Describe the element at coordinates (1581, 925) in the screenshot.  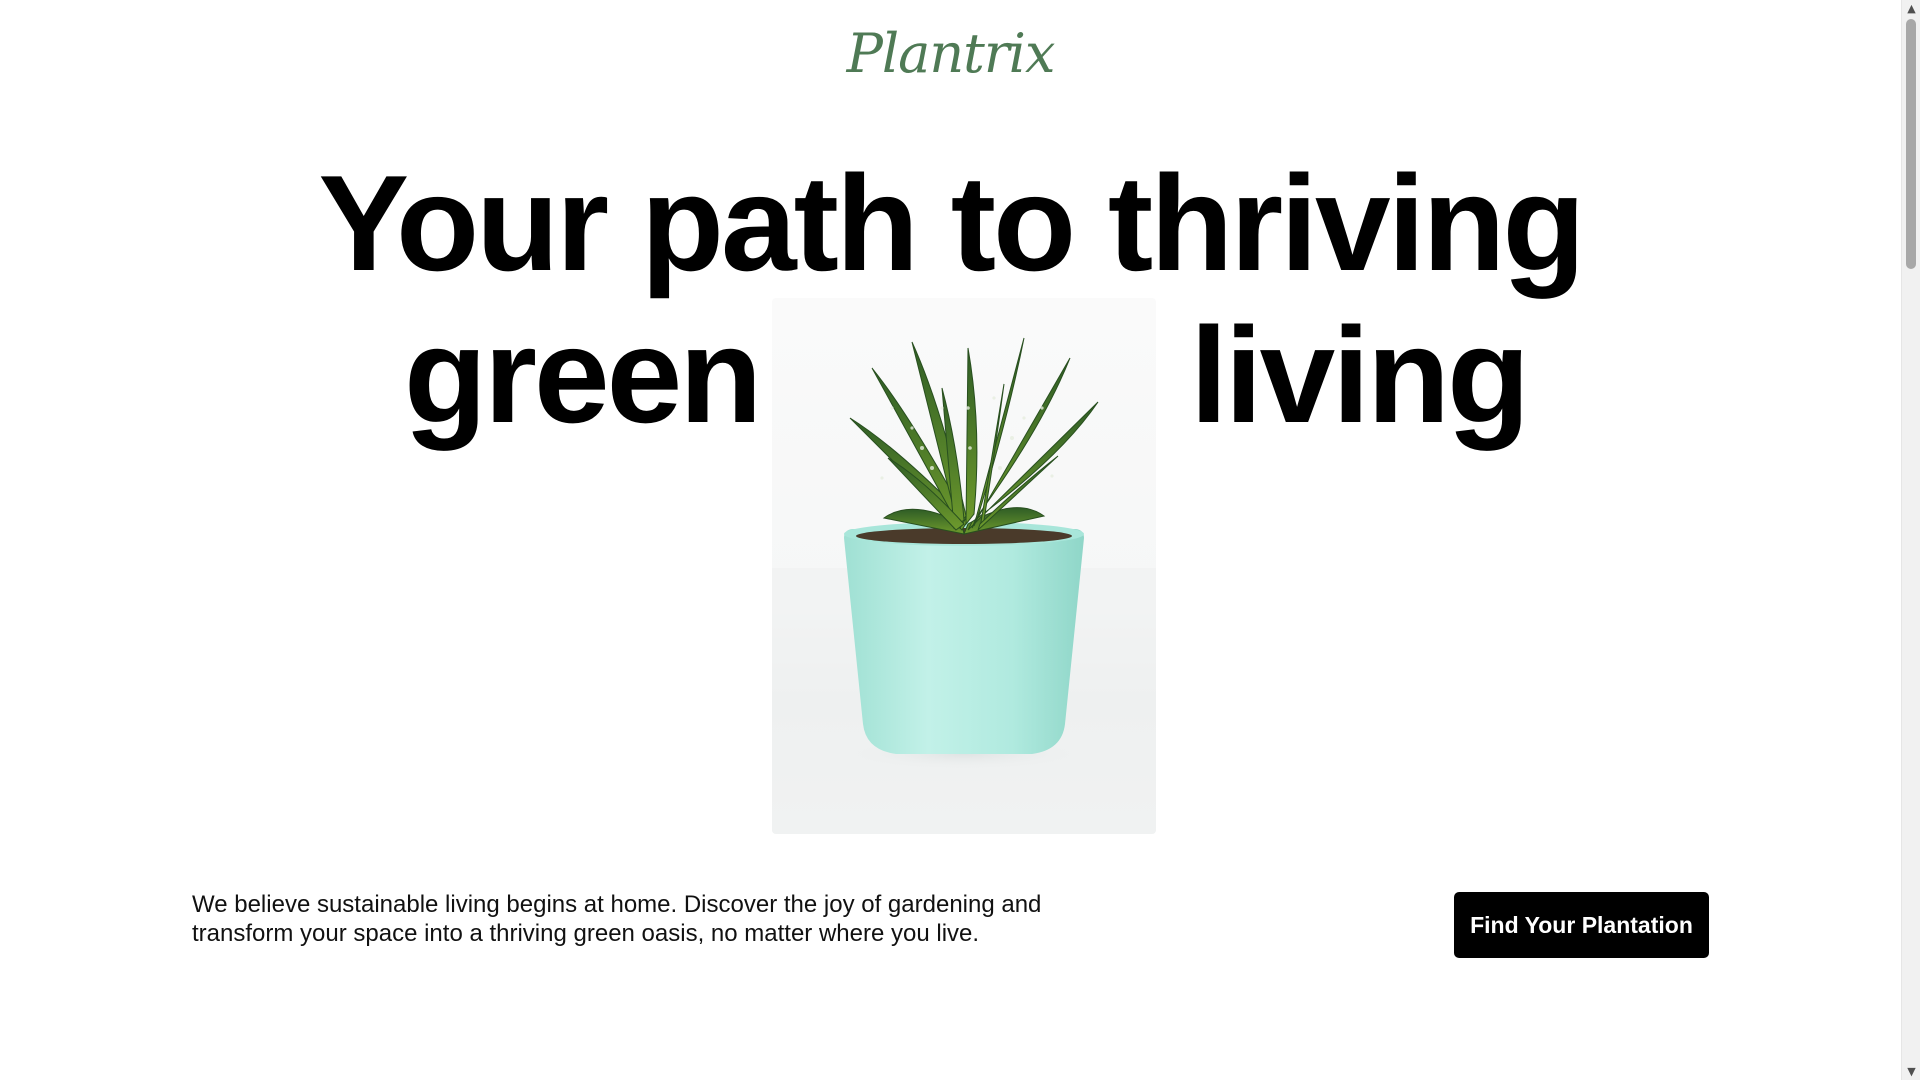
I see `find-your-plantation-button: Find Your Plantation` at that location.